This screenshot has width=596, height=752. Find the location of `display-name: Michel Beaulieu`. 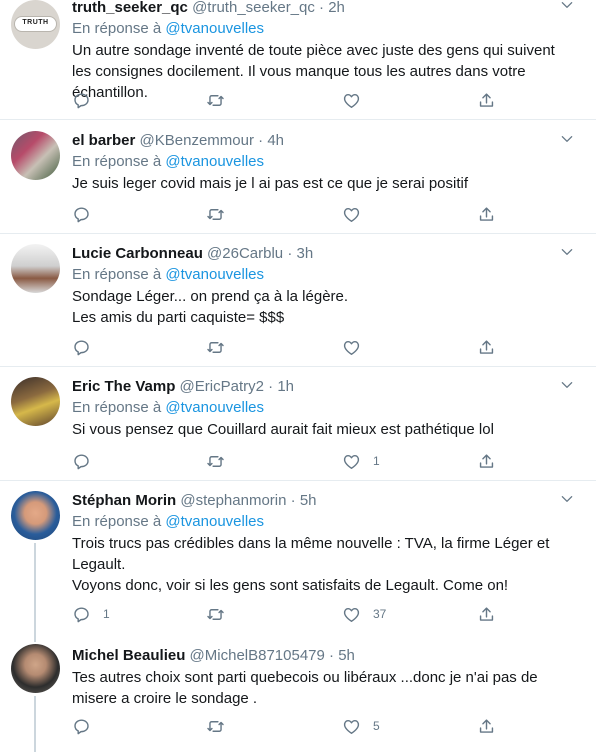

display-name: Michel Beaulieu is located at coordinates (128, 655).